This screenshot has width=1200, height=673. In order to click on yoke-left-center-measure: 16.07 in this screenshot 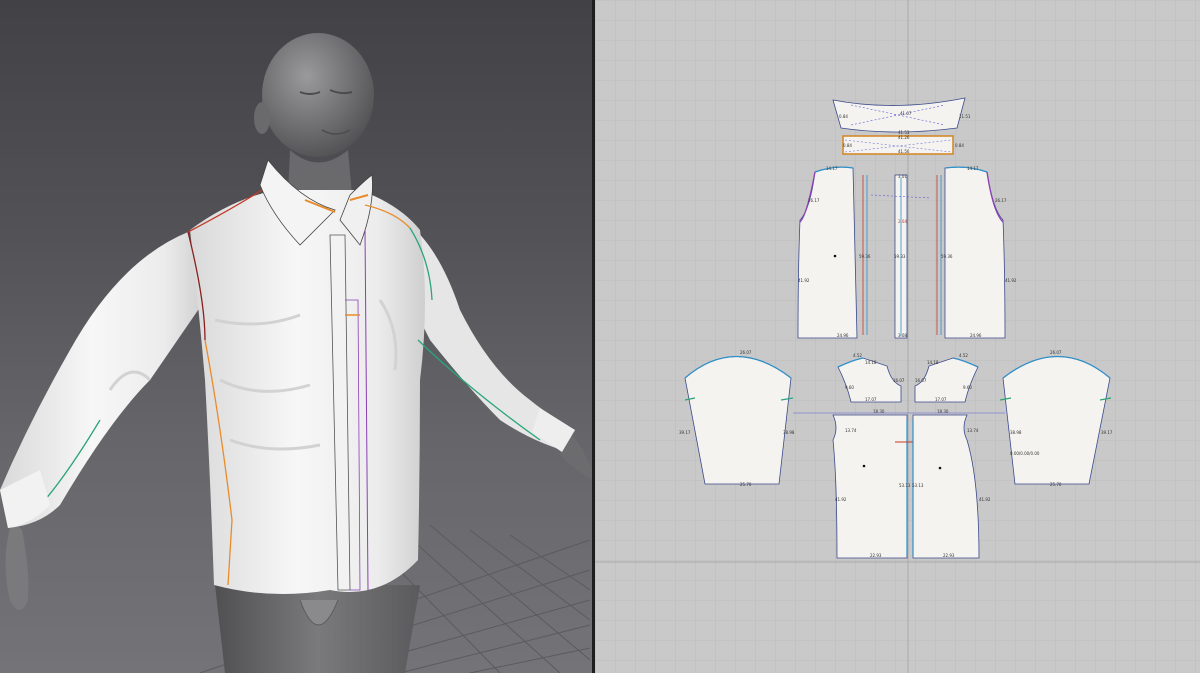, I will do `click(899, 380)`.